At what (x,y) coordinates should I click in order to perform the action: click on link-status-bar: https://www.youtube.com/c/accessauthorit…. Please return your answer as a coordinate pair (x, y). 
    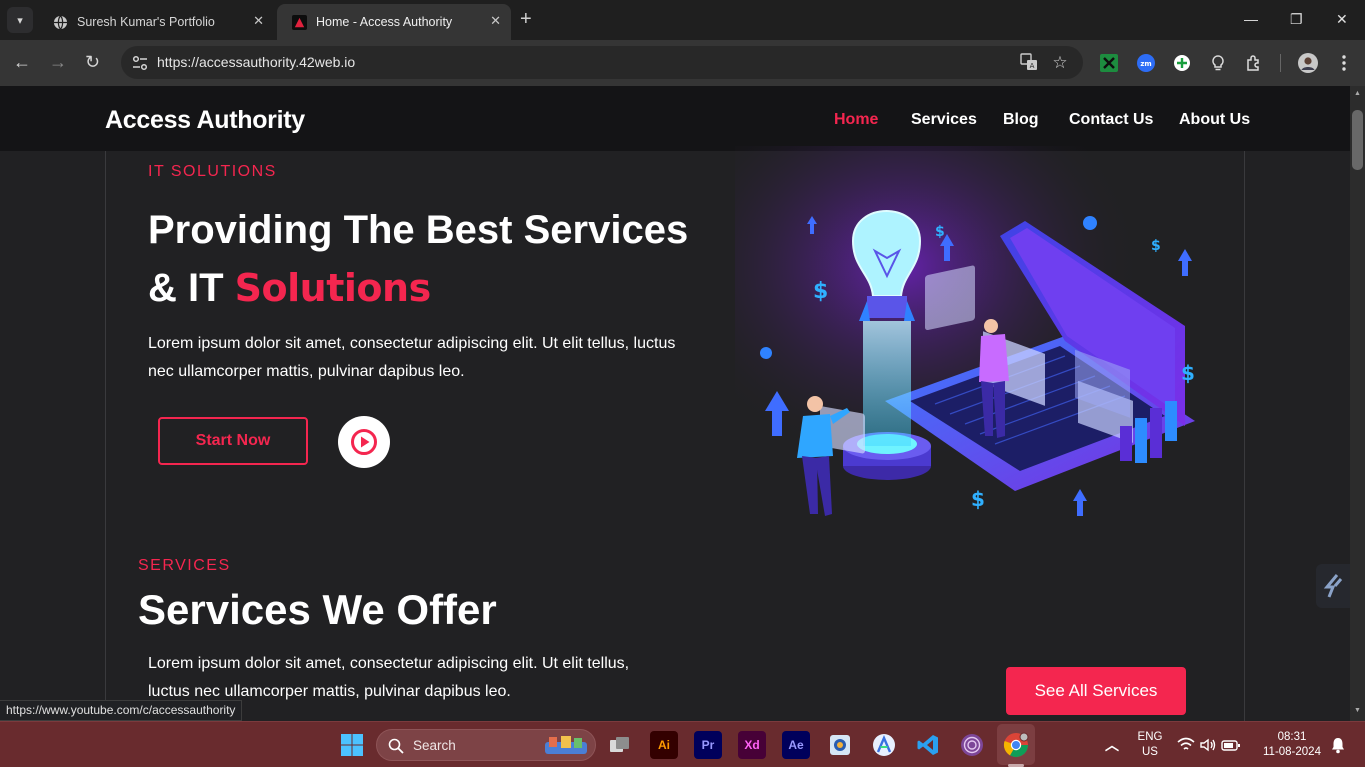
    Looking at the image, I should click on (121, 710).